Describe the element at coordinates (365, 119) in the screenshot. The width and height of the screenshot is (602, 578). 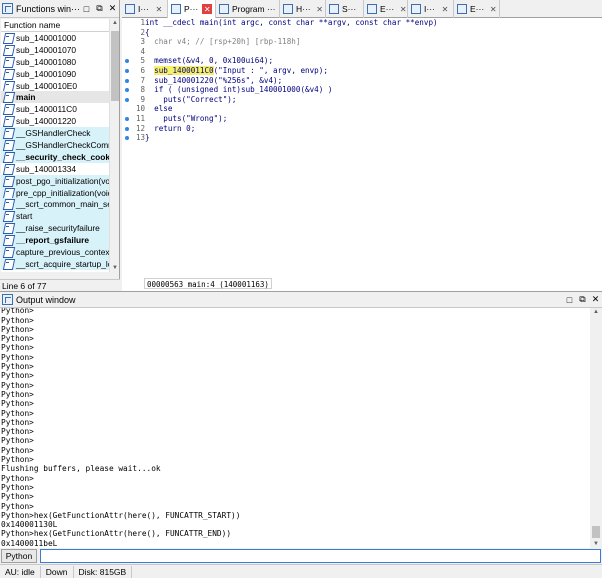
I see `code-line: puts("Wrong");` at that location.